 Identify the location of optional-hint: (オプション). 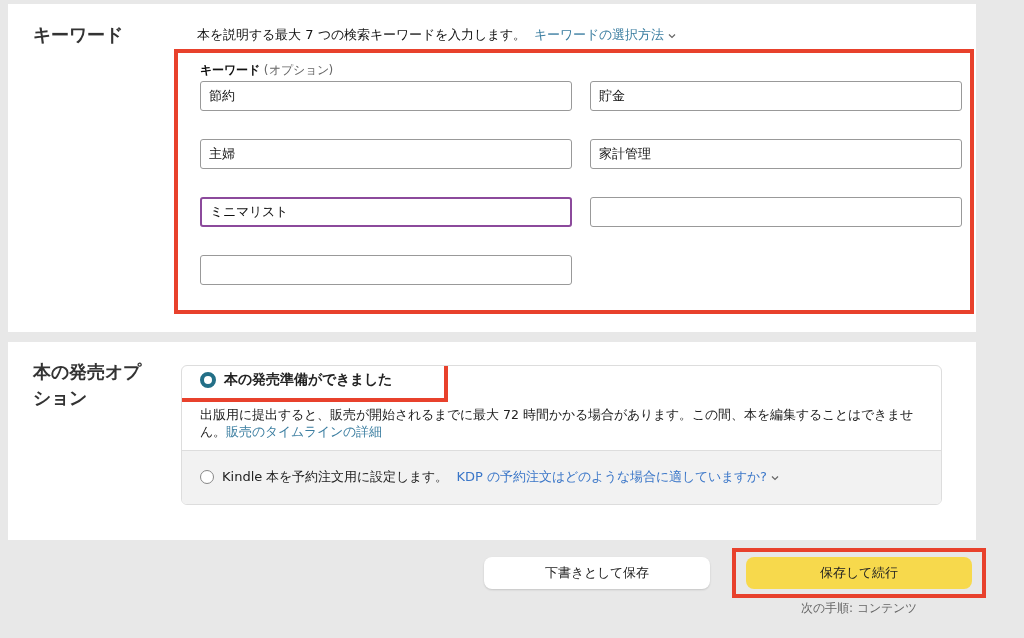
(298, 70).